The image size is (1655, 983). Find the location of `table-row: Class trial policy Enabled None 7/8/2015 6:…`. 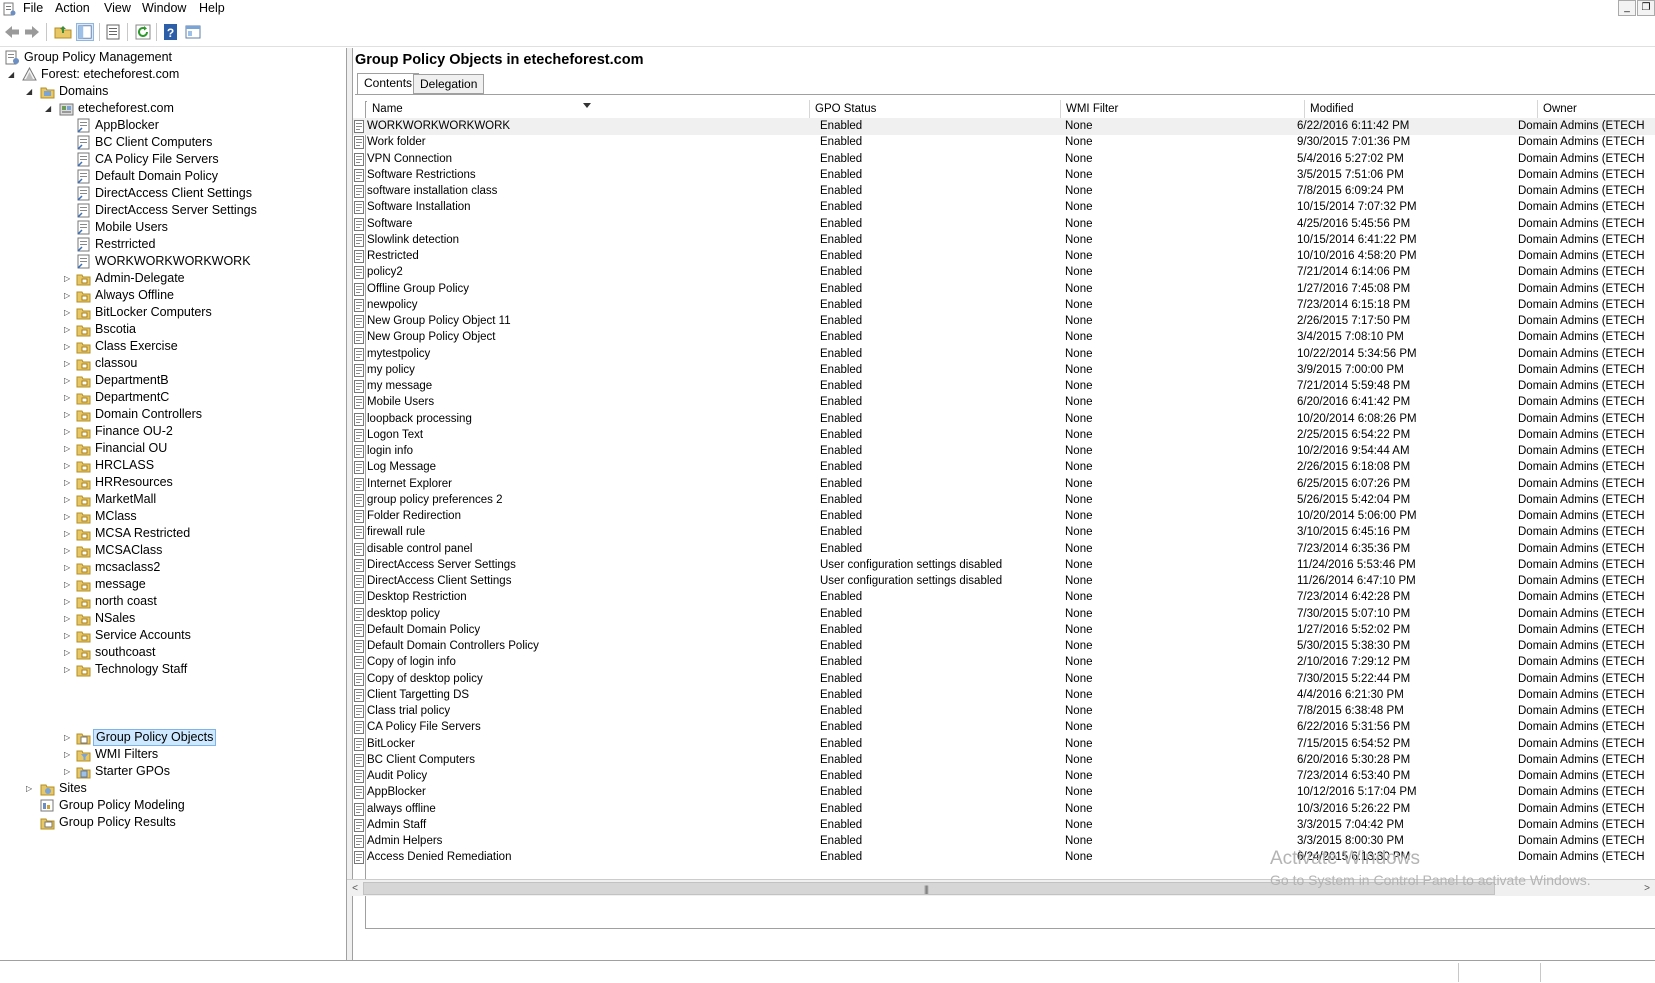

table-row: Class trial policy Enabled None 7/8/2015 6:… is located at coordinates (1004, 711).